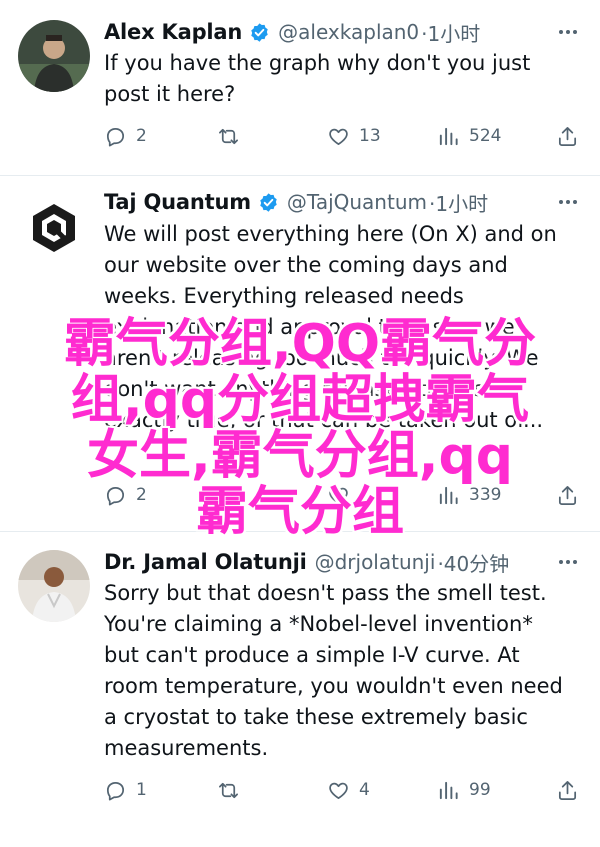 The width and height of the screenshot is (600, 847). I want to click on like-count: 4, so click(364, 790).